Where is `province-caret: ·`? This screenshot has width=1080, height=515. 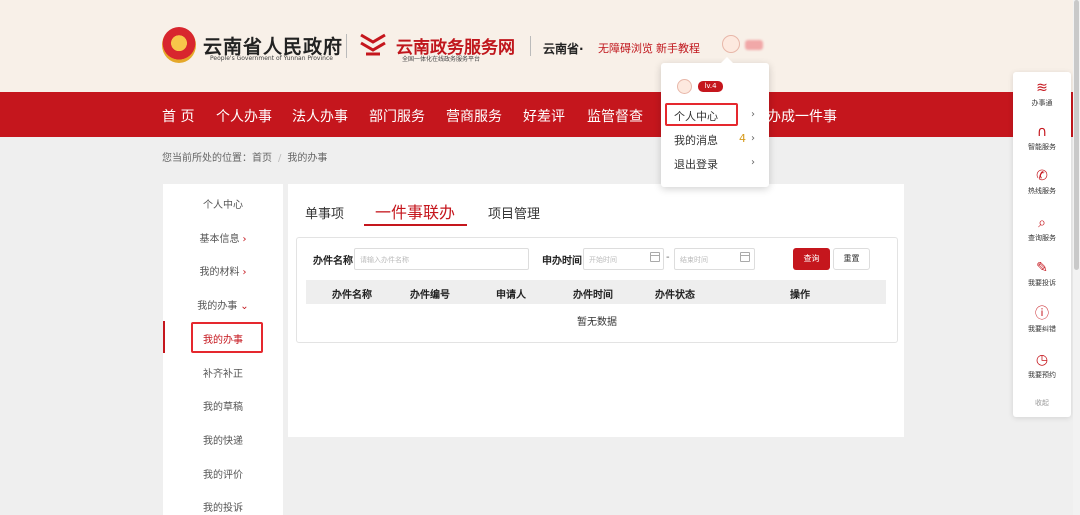 province-caret: · is located at coordinates (581, 49).